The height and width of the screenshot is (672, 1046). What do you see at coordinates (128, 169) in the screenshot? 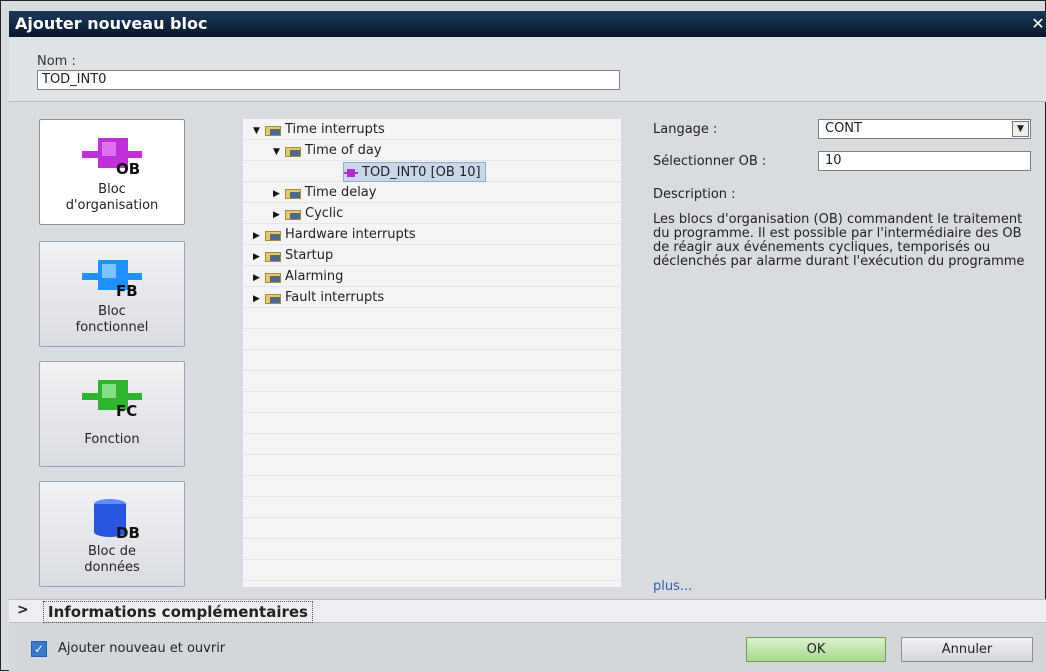
I see `svg-text: OB` at bounding box center [128, 169].